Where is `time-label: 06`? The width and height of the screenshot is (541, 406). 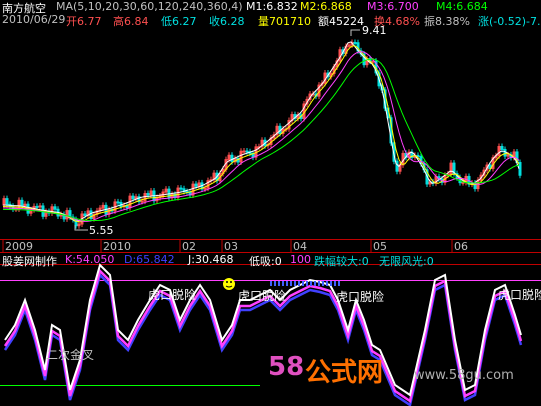
time-label: 06 is located at coordinates (461, 246).